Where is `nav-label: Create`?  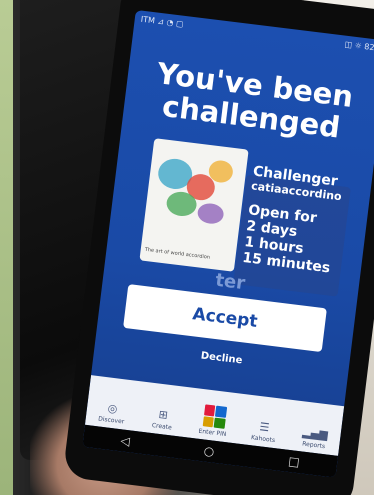
nav-label: Create is located at coordinates (162, 427).